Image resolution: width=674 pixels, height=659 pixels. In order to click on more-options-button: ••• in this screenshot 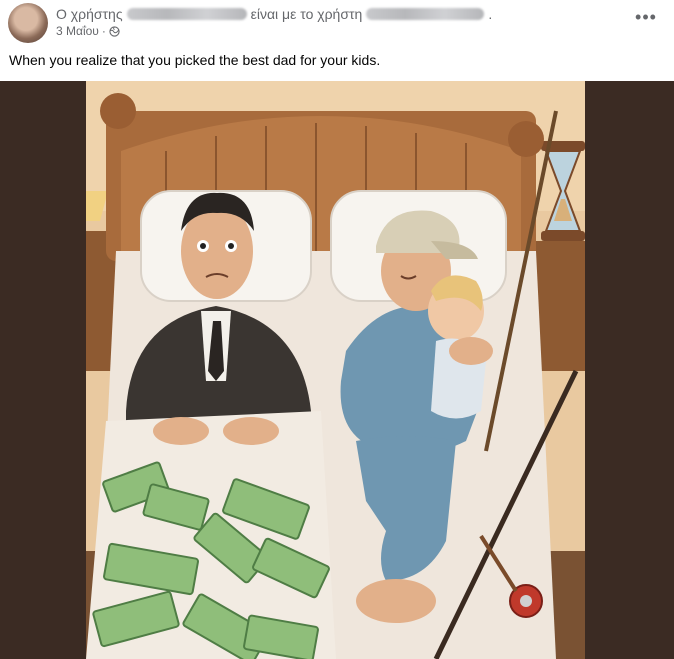, I will do `click(646, 19)`.